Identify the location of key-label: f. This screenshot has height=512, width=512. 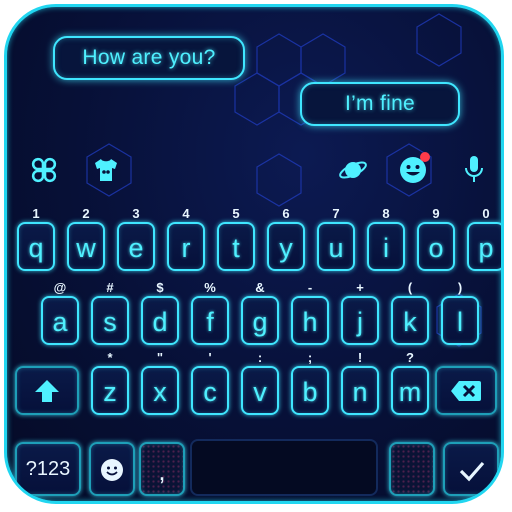
(210, 322).